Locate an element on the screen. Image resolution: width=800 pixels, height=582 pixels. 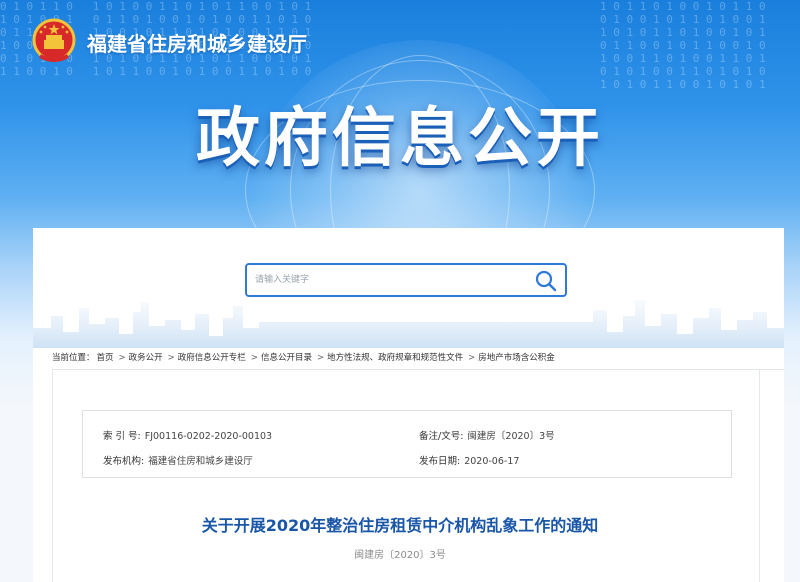
document-number: 闽建房〔2020〕3号 is located at coordinates (400, 555).